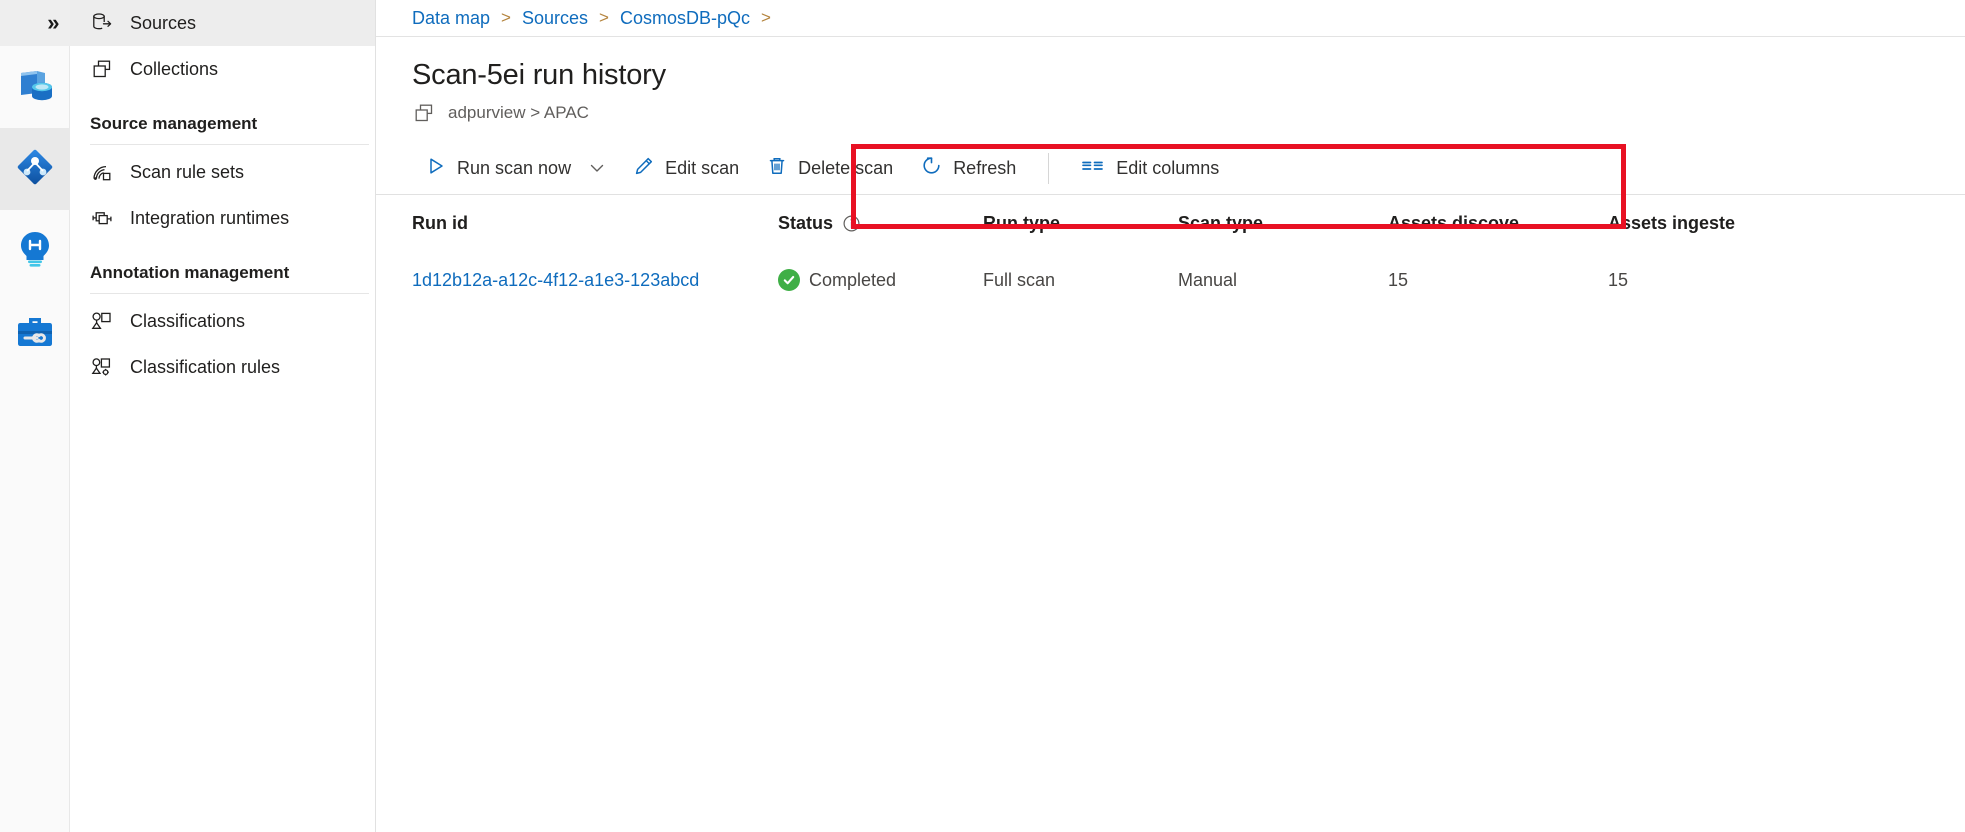 This screenshot has height=832, width=1965. I want to click on refresh-icon, so click(931, 168).